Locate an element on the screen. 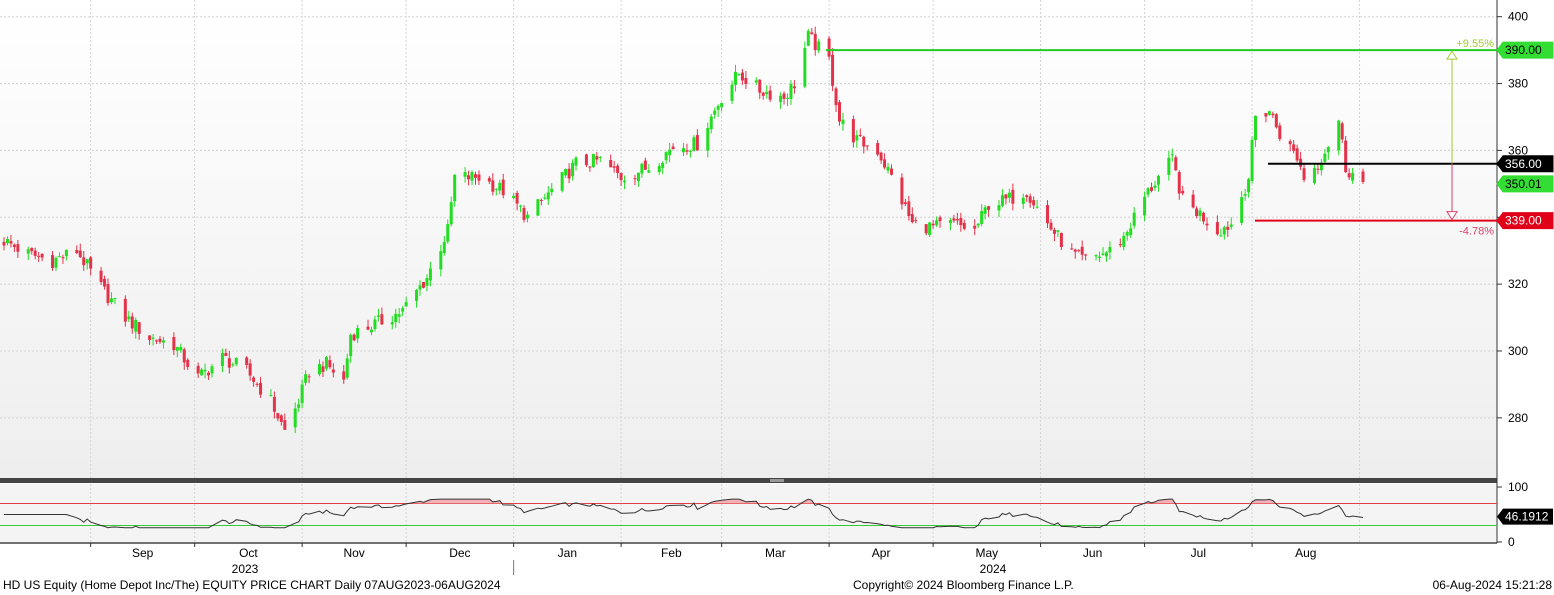 Image resolution: width=1554 pixels, height=595 pixels. pane-separator is located at coordinates (748, 480).